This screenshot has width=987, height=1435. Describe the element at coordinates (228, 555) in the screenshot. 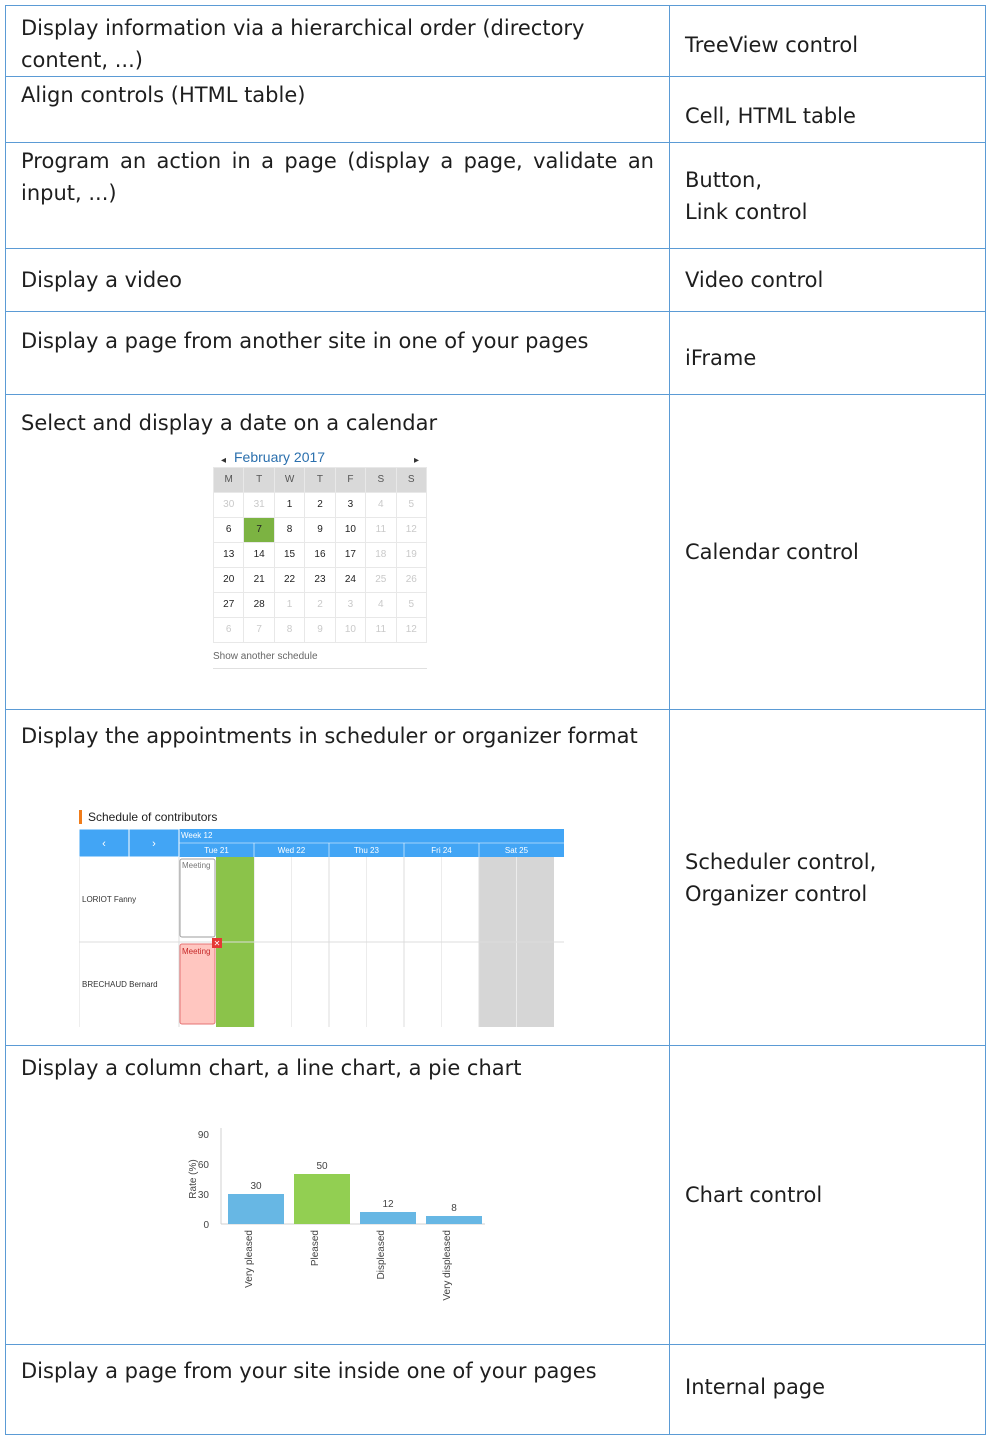

I see `calendar-day: 13` at that location.